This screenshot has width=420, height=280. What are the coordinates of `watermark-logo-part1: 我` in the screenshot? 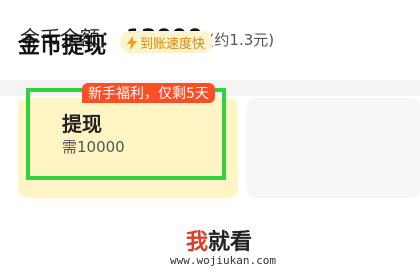 It's located at (197, 242).